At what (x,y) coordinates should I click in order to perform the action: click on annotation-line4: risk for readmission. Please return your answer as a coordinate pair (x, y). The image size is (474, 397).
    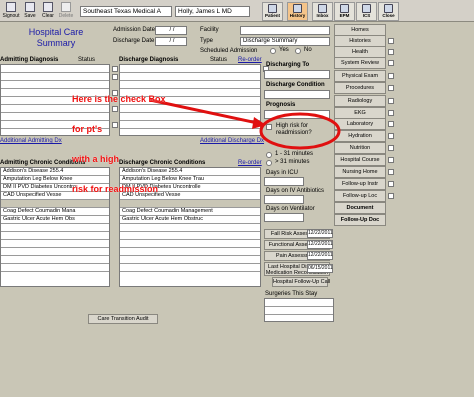
    Looking at the image, I should click on (115, 189).